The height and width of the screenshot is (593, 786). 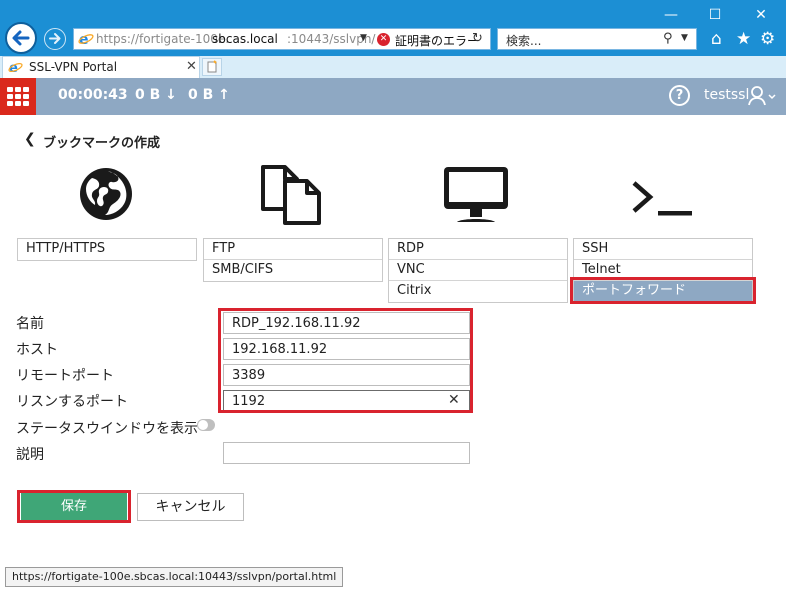 What do you see at coordinates (93, 95) in the screenshot?
I see `session-timer: 00:00:43` at bounding box center [93, 95].